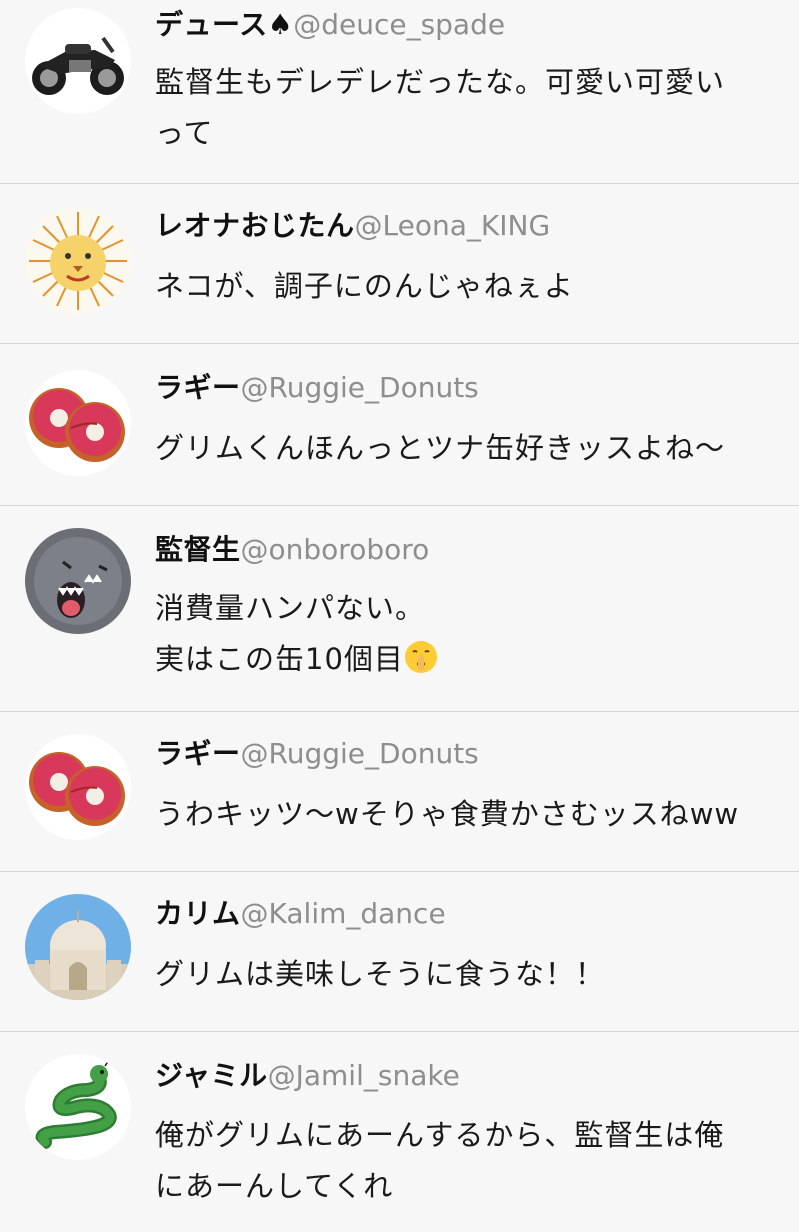 The image size is (799, 1232). I want to click on post-text-line: グリムくんほんっとツナ缶好きッスよね〜, so click(440, 448).